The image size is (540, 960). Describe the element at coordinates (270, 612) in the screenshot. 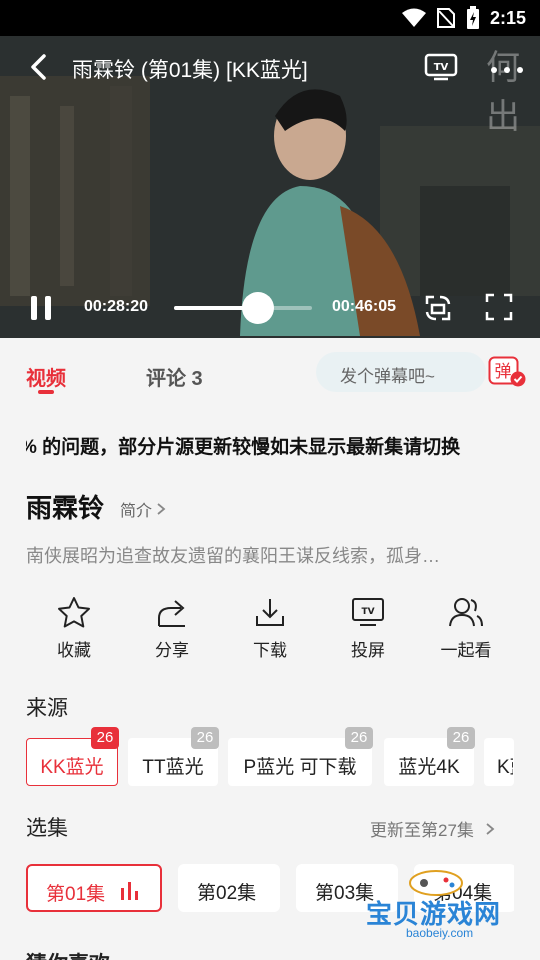

I see `download-icon` at that location.